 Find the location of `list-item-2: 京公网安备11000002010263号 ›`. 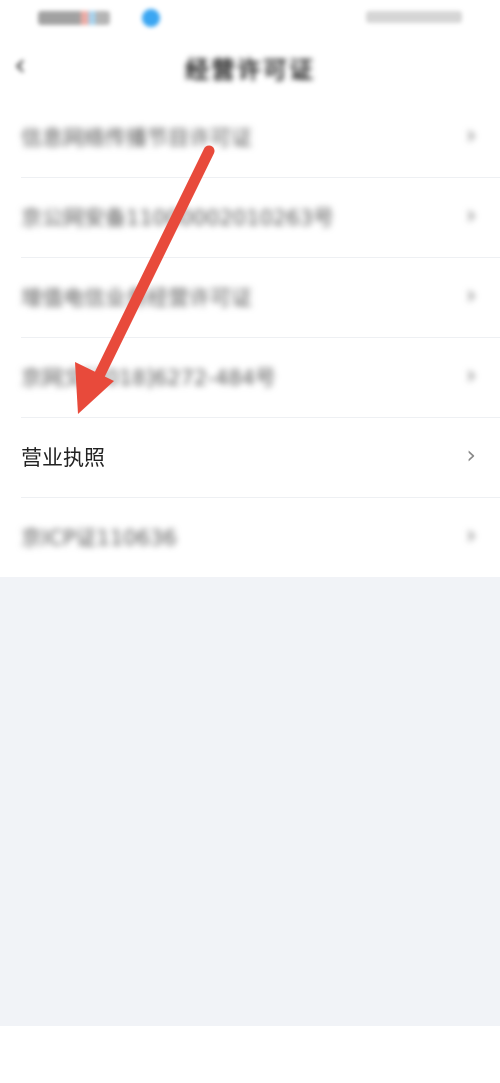

list-item-2: 京公网安备11000002010263号 › is located at coordinates (260, 218).